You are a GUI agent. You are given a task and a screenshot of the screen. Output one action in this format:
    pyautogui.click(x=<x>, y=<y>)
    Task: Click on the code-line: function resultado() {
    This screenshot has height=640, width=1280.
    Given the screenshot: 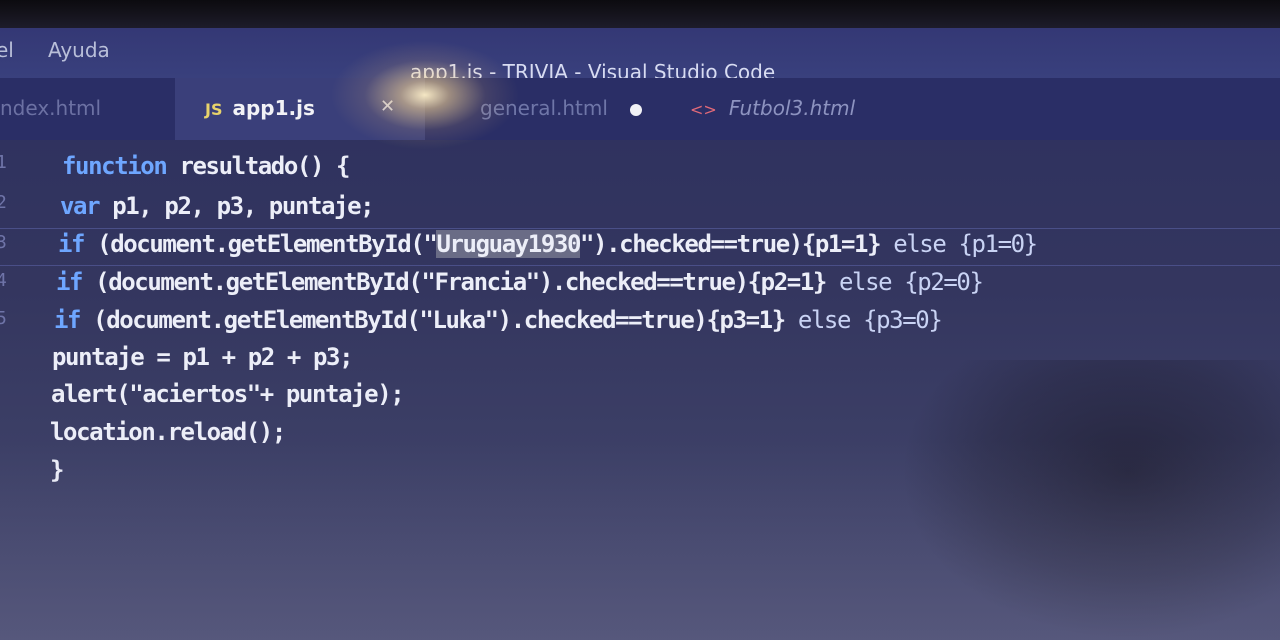 What is the action you would take?
    pyautogui.click(x=206, y=166)
    